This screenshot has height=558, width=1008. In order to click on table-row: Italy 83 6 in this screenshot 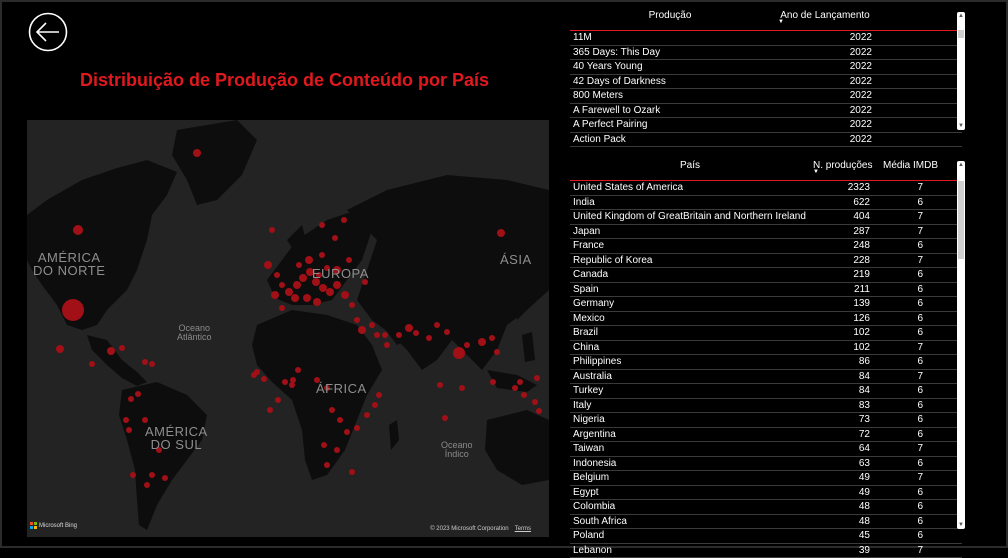, I will do `click(766, 405)`.